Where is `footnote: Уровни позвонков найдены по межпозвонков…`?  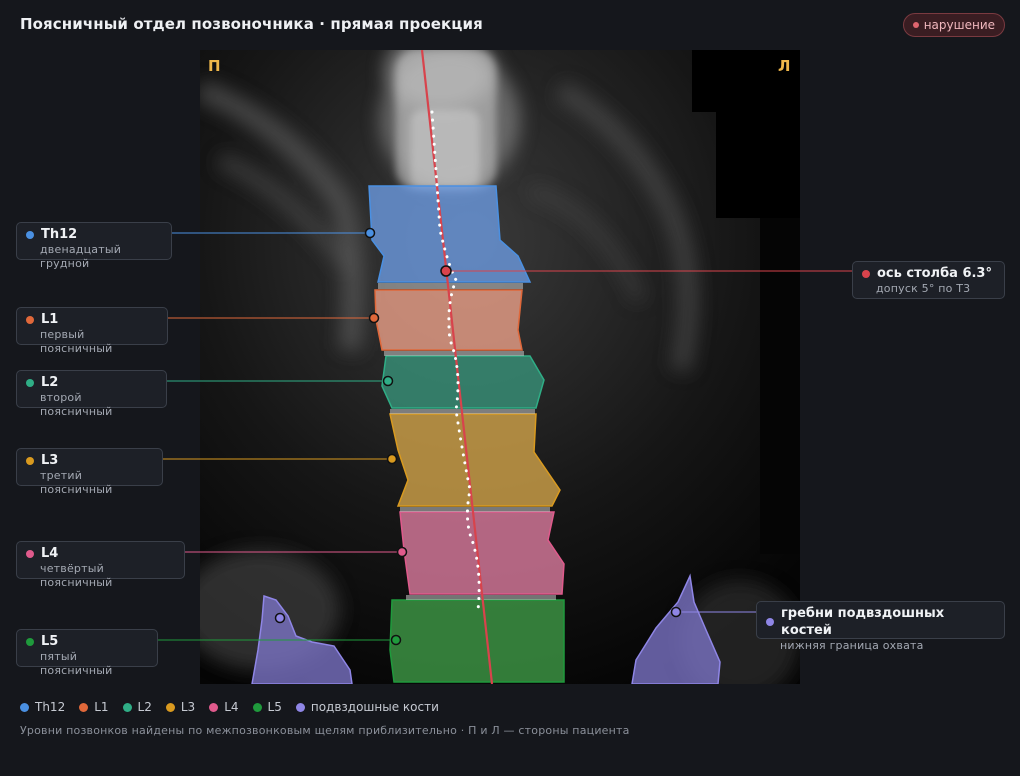 footnote: Уровни позвонков найдены по межпозвонков… is located at coordinates (325, 730).